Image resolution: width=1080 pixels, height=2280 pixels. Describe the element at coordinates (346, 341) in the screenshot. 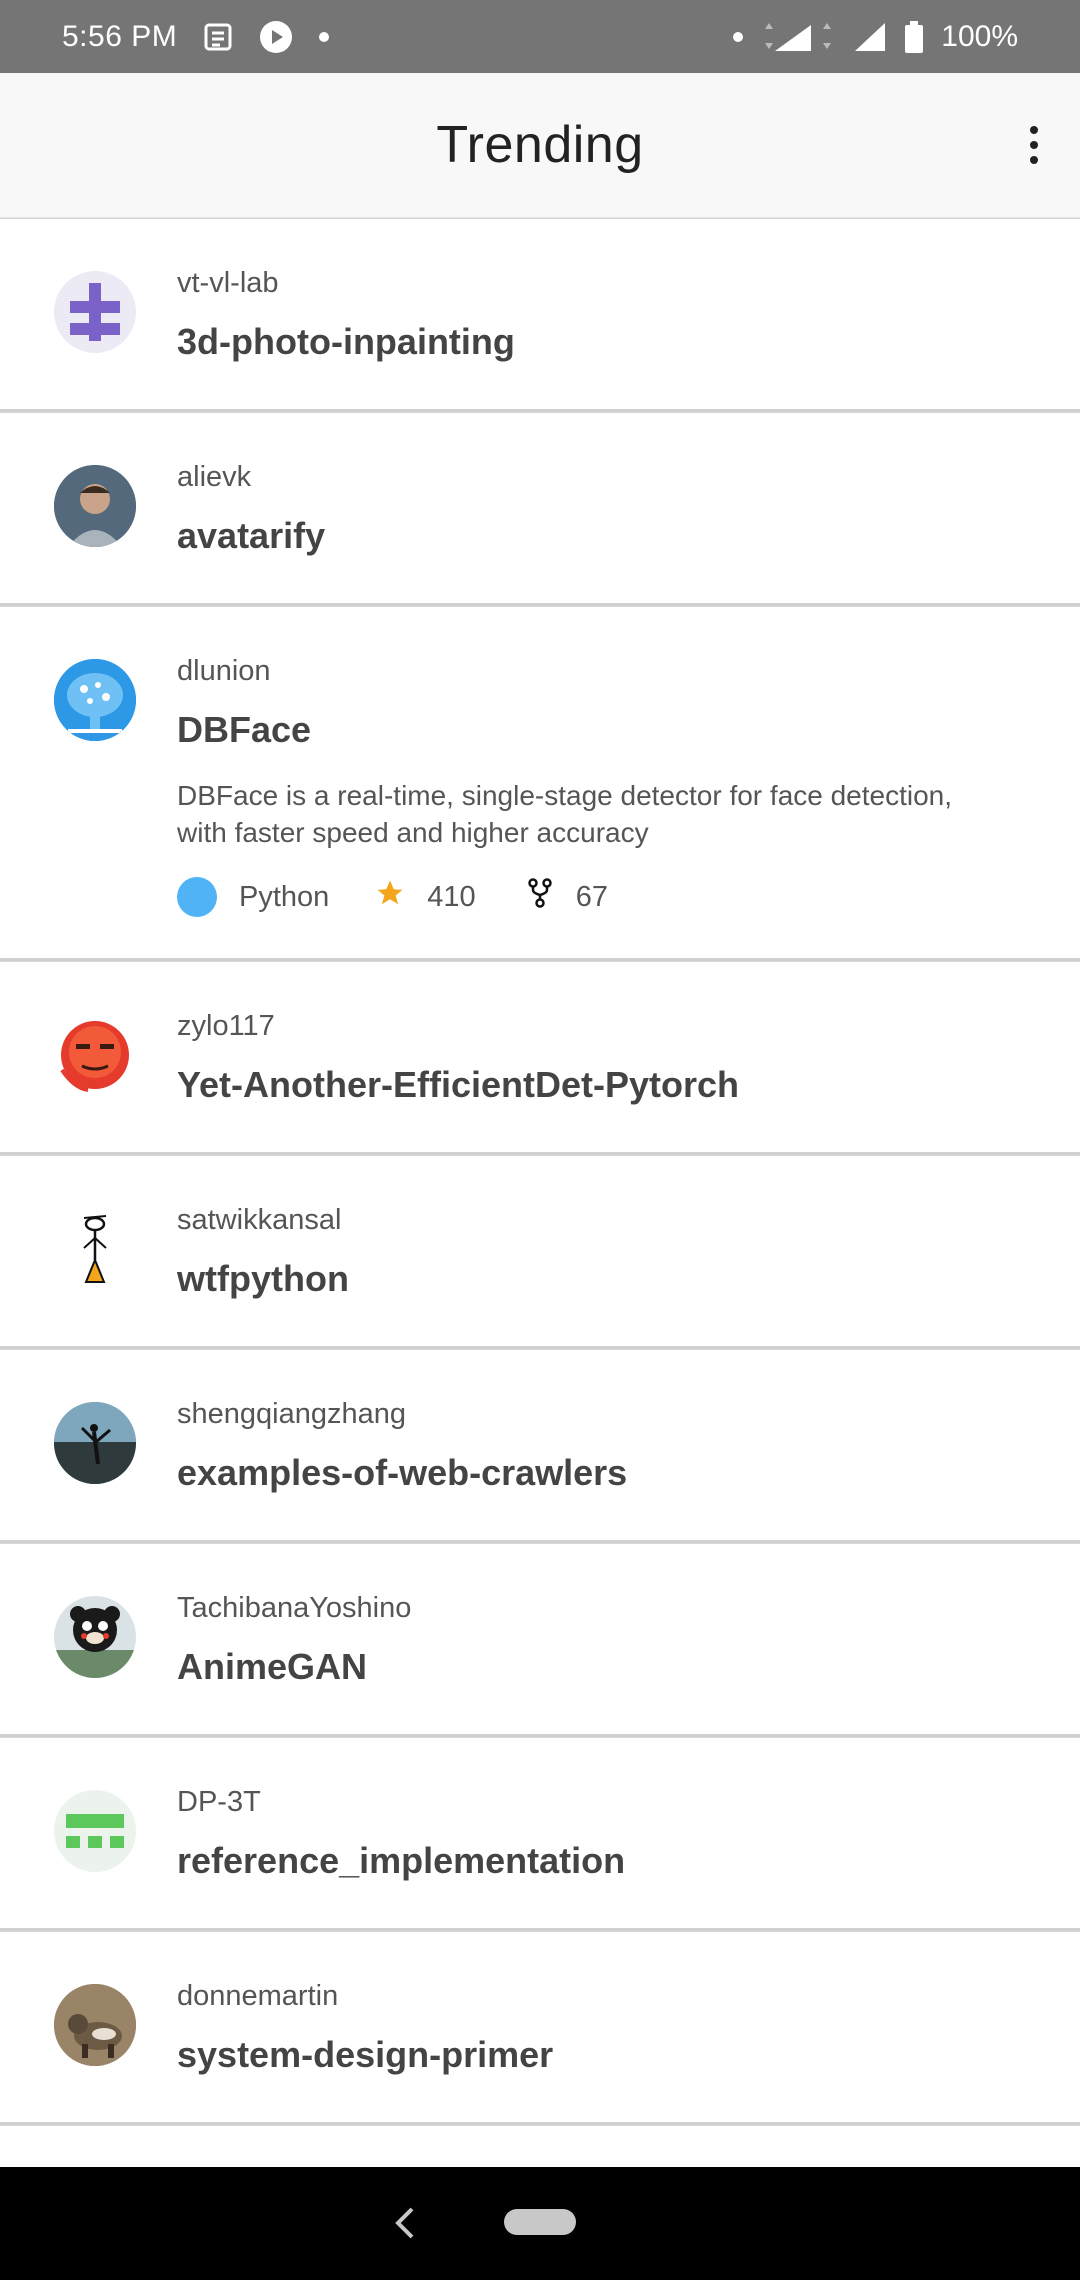

I see `repo-name: 3d-photo-inpainting` at that location.